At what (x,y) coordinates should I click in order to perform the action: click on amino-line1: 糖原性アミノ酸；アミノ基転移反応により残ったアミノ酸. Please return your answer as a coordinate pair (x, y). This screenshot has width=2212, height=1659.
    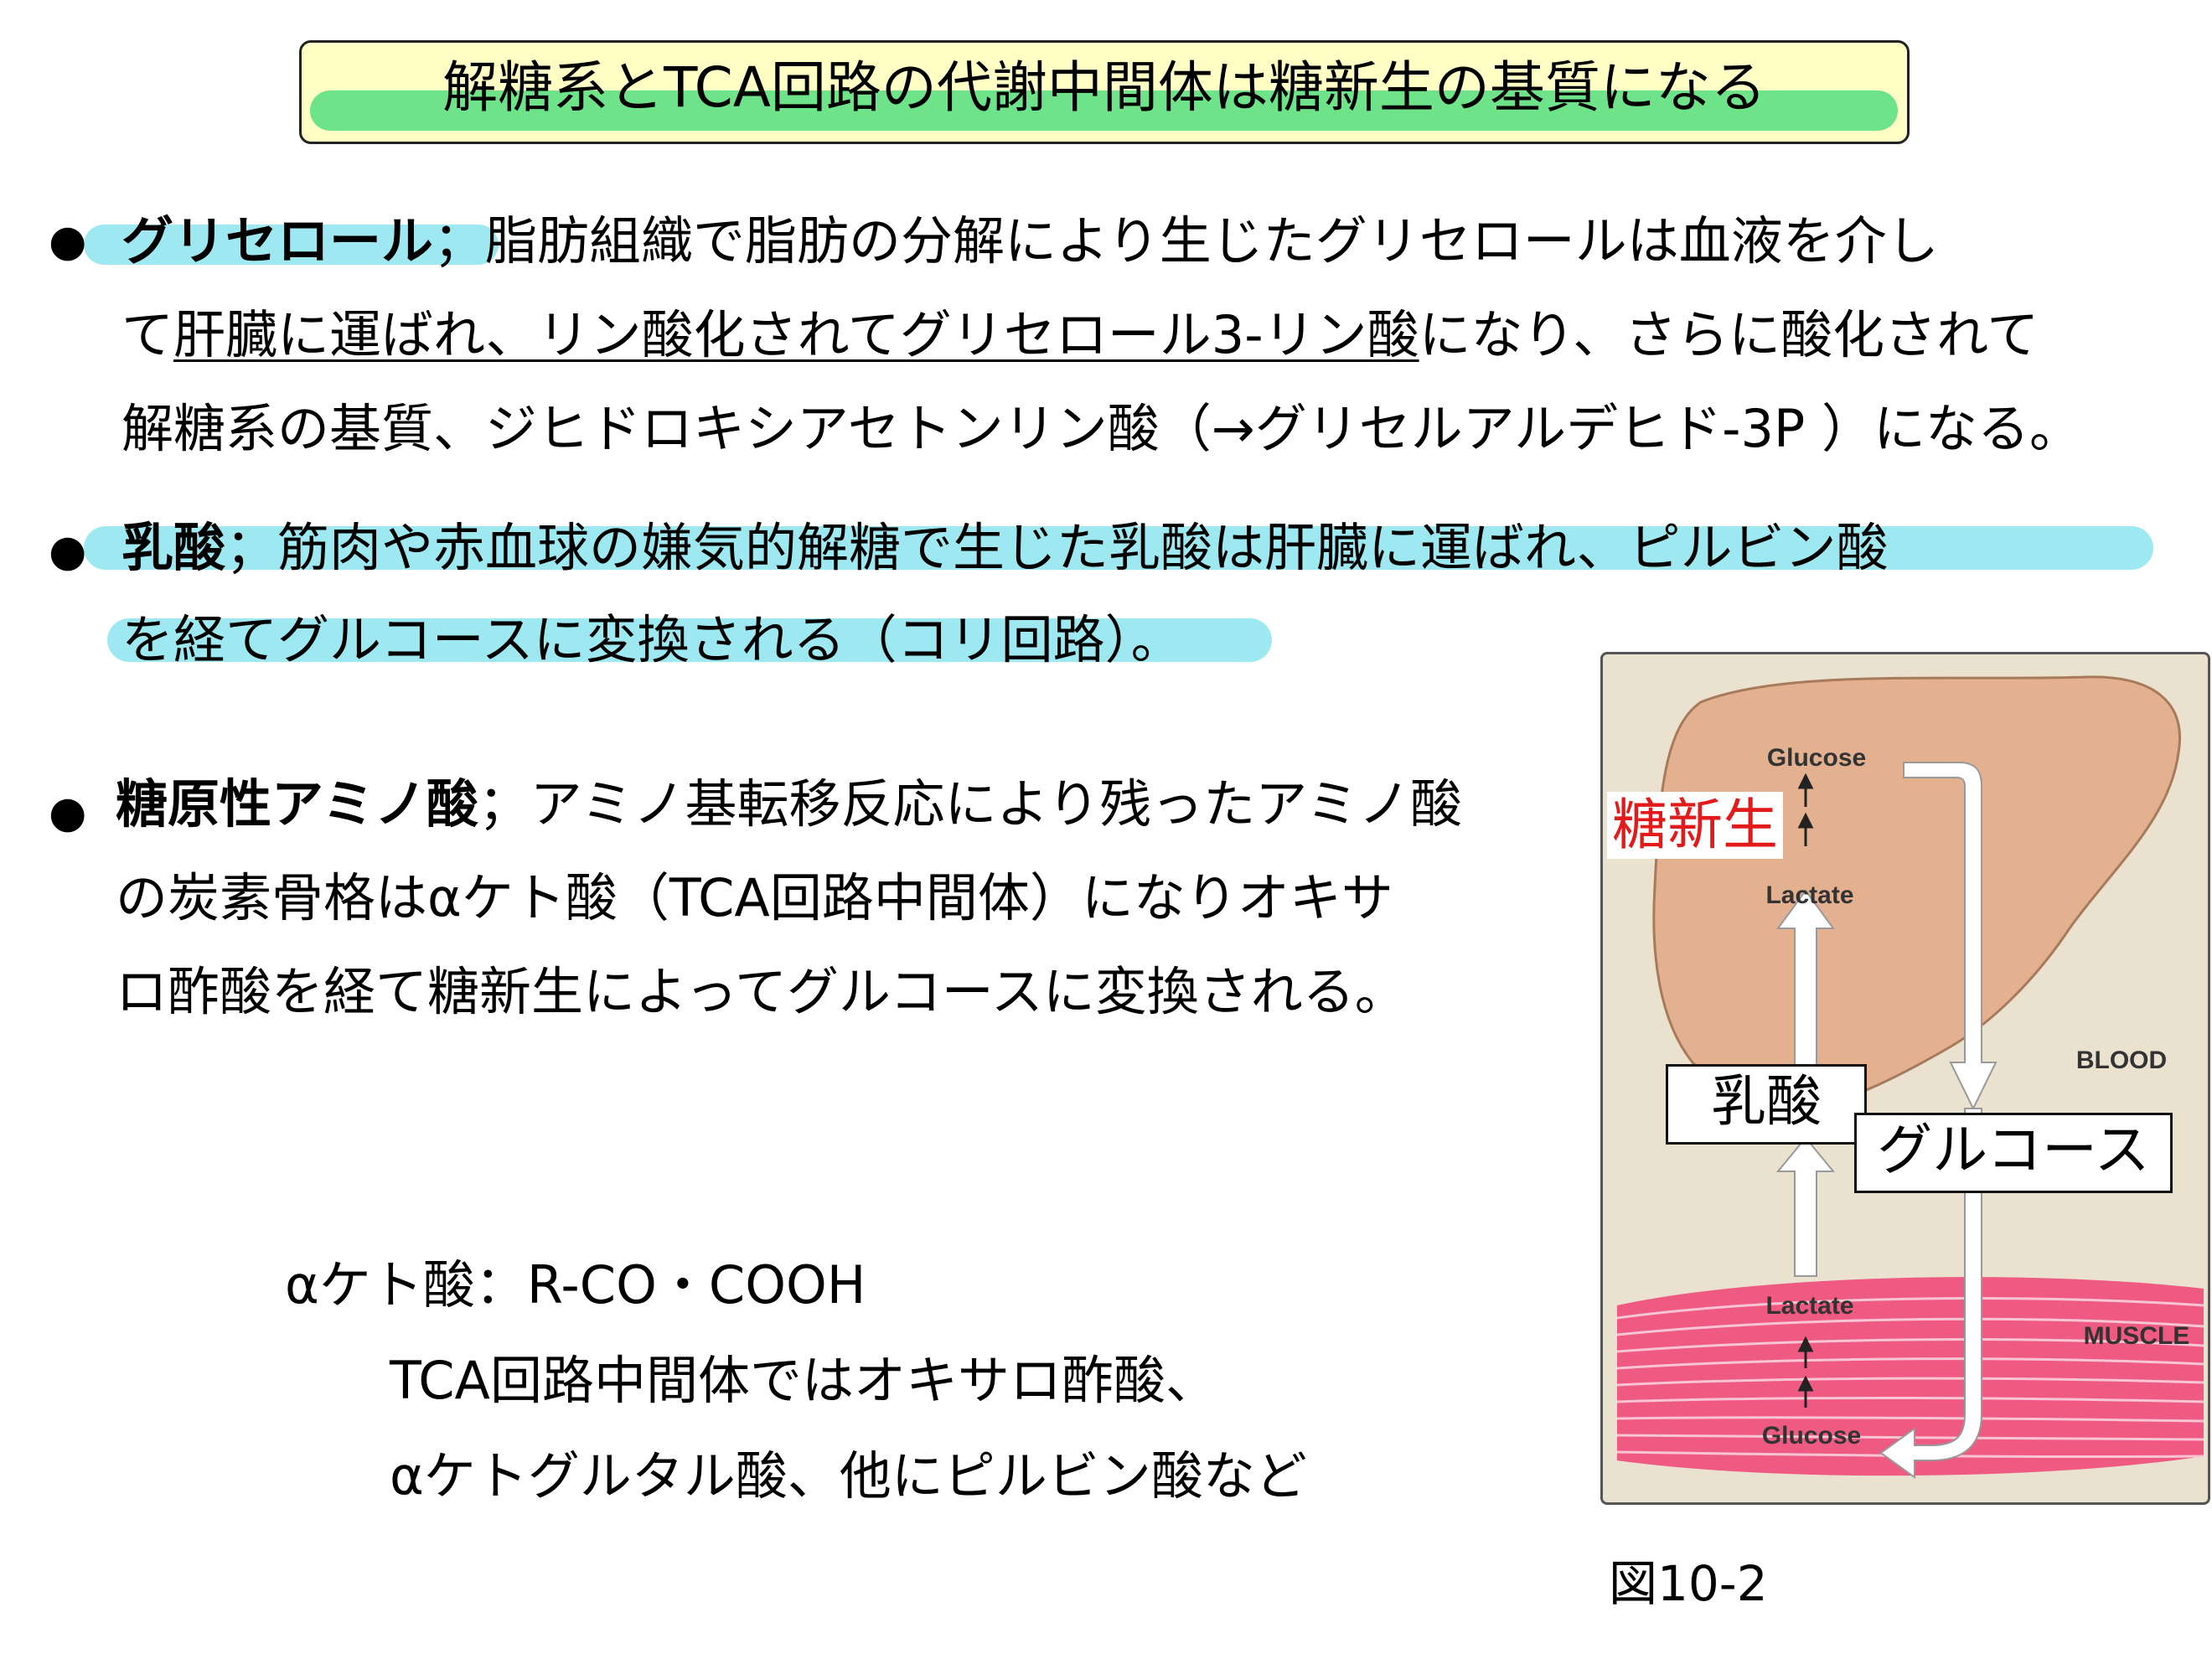
    Looking at the image, I should click on (789, 804).